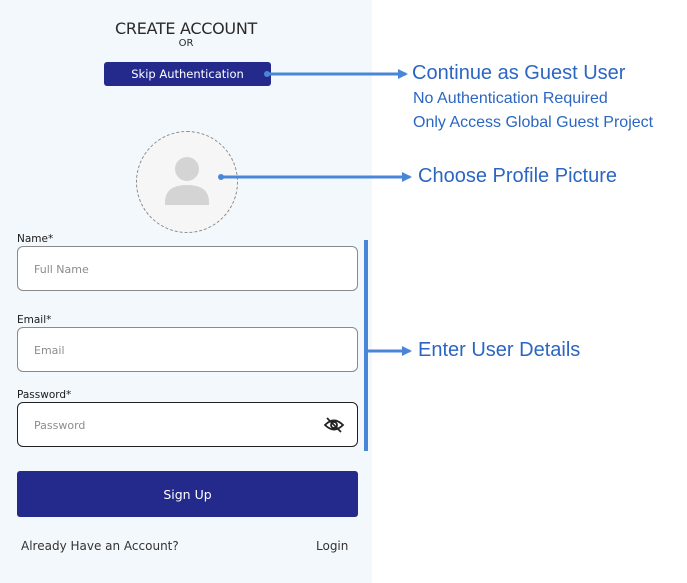 The height and width of the screenshot is (583, 687). What do you see at coordinates (533, 122) in the screenshot?
I see `guest-annotation-line2: Only Access Global Guest Project` at bounding box center [533, 122].